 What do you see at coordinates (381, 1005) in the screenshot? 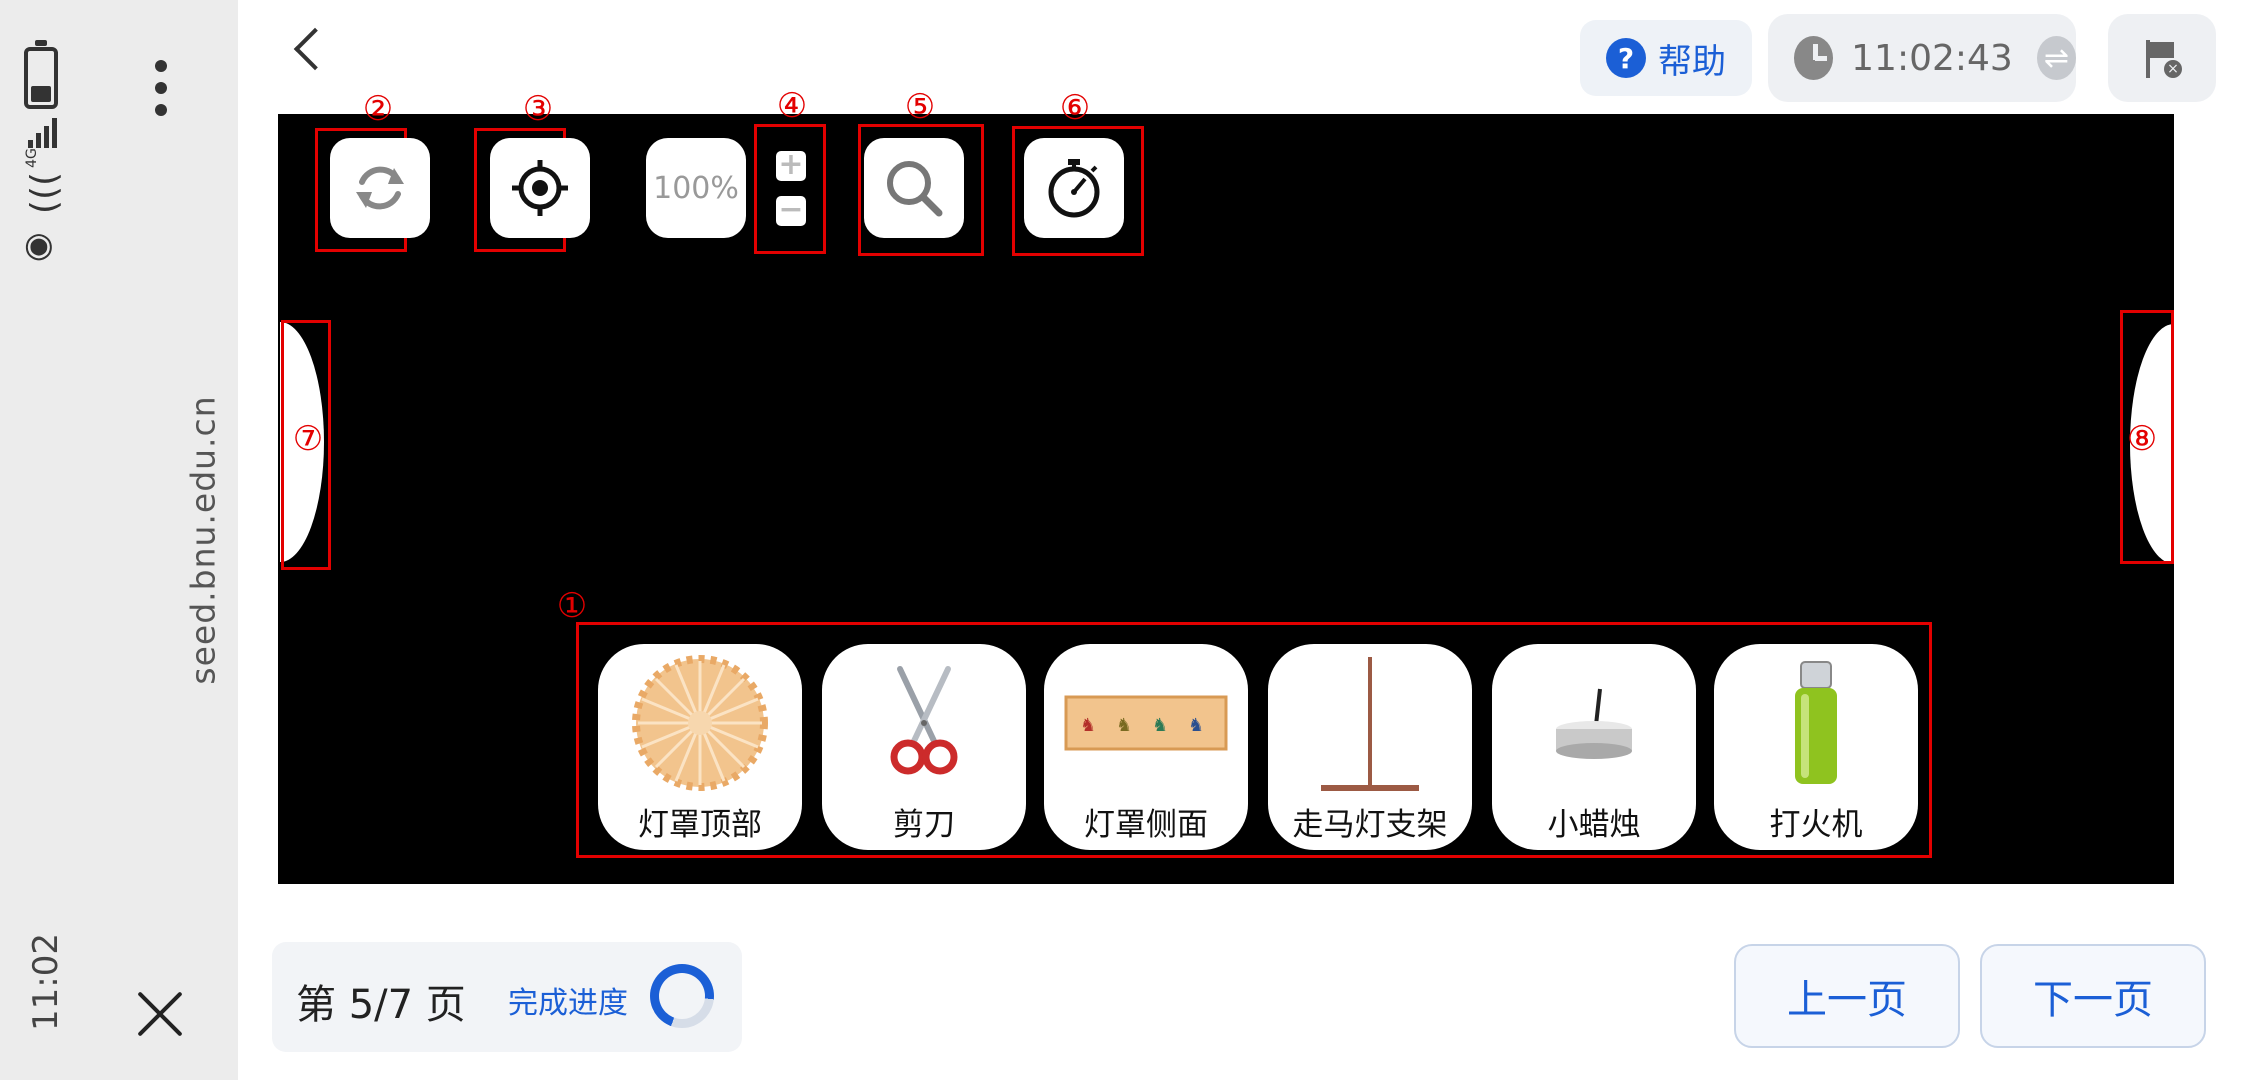
I see `page-indicator: 第 5/7 页` at bounding box center [381, 1005].